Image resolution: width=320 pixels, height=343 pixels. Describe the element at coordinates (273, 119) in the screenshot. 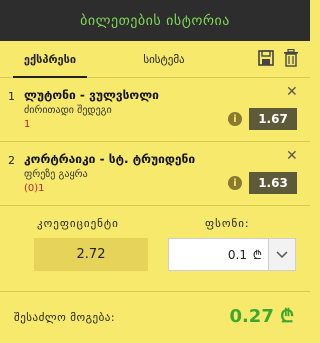

I see `bet-odds: 1.67` at that location.